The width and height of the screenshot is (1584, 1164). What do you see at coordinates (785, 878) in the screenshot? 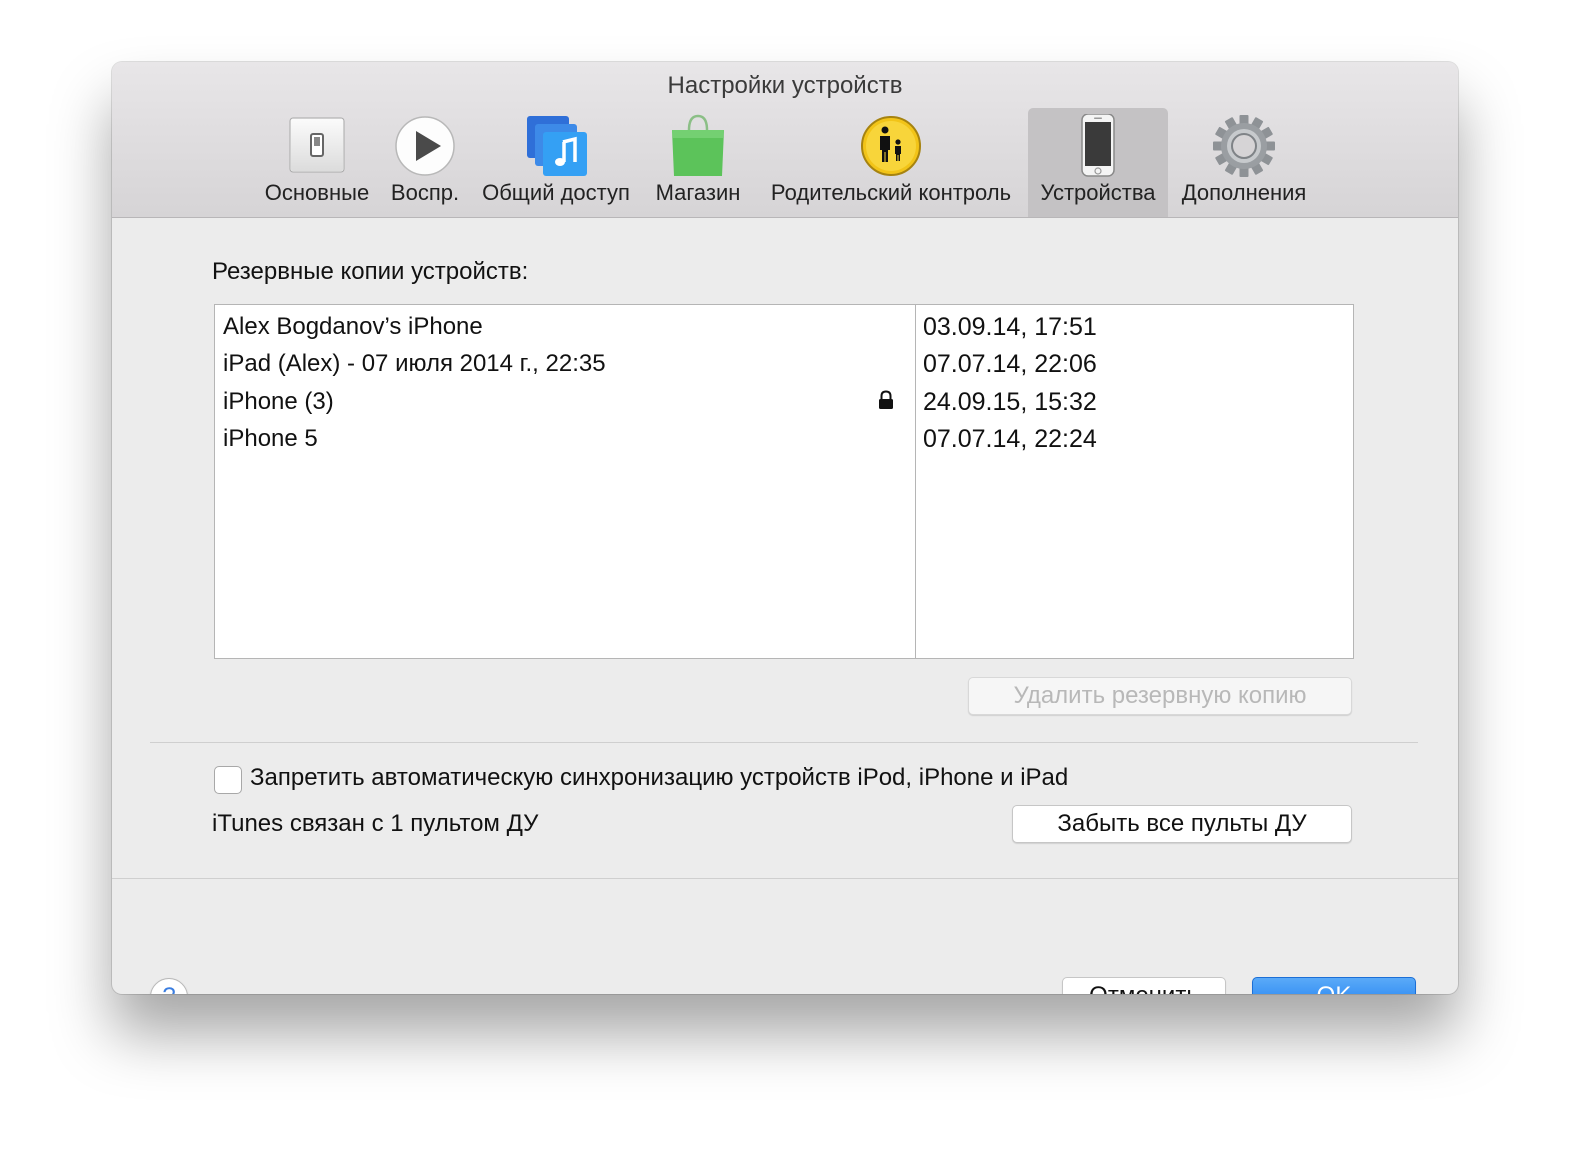
I see `footer-divider` at bounding box center [785, 878].